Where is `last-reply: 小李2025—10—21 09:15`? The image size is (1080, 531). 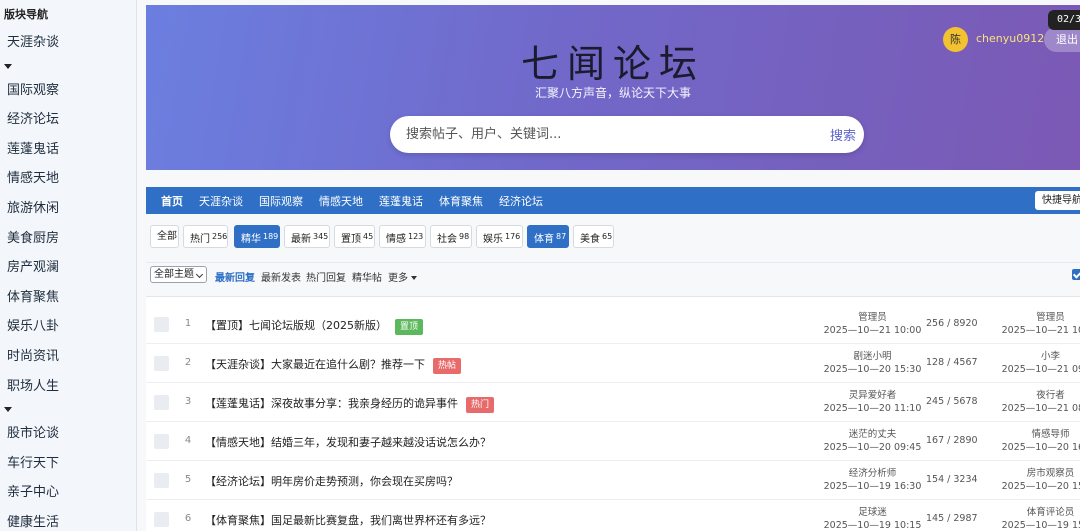 last-reply: 小李2025—10—21 09:15 is located at coordinates (1040, 363).